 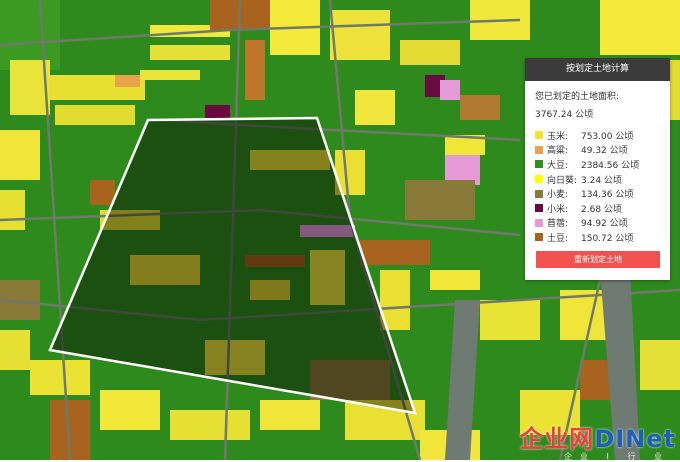 I want to click on panel-title: 按划定土地计算, so click(x=597, y=69).